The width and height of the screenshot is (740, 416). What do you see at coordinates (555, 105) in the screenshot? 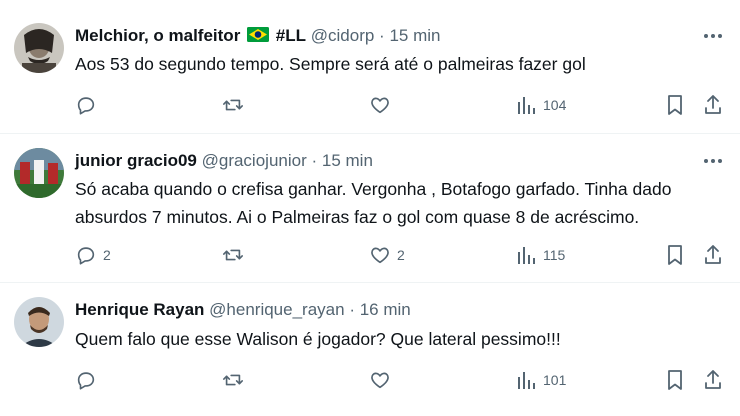
I see `views-count: 104` at bounding box center [555, 105].